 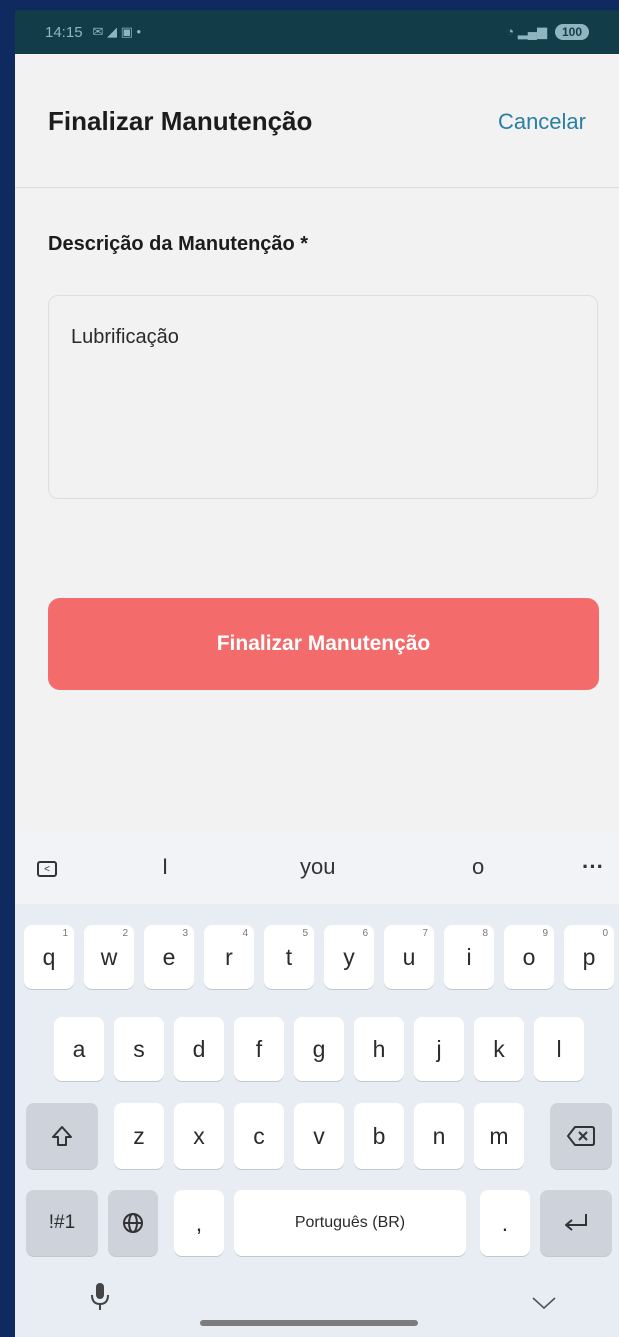 What do you see at coordinates (139, 1049) in the screenshot?
I see `key-s: s` at bounding box center [139, 1049].